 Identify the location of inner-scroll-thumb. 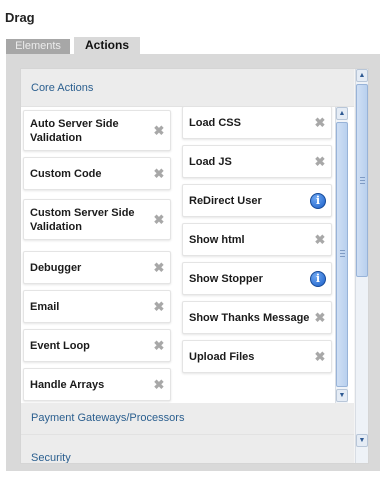
(342, 254).